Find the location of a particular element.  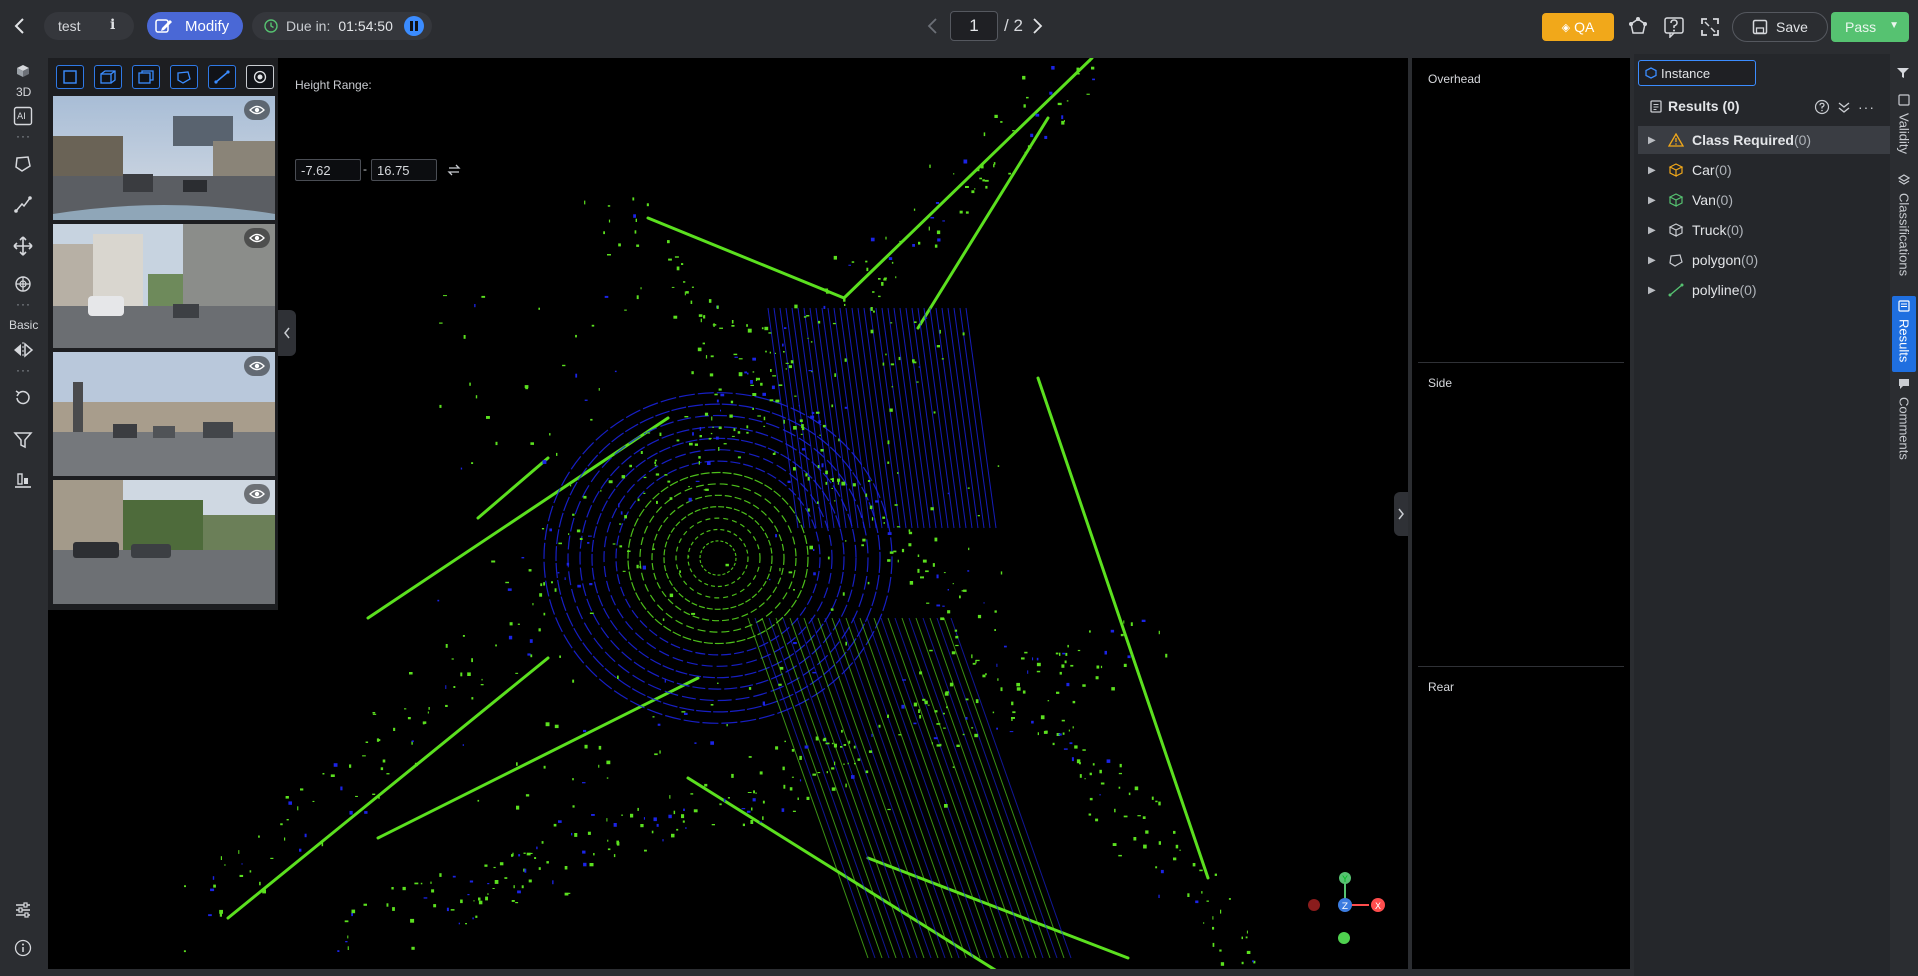

result-label: Van is located at coordinates (1704, 200).